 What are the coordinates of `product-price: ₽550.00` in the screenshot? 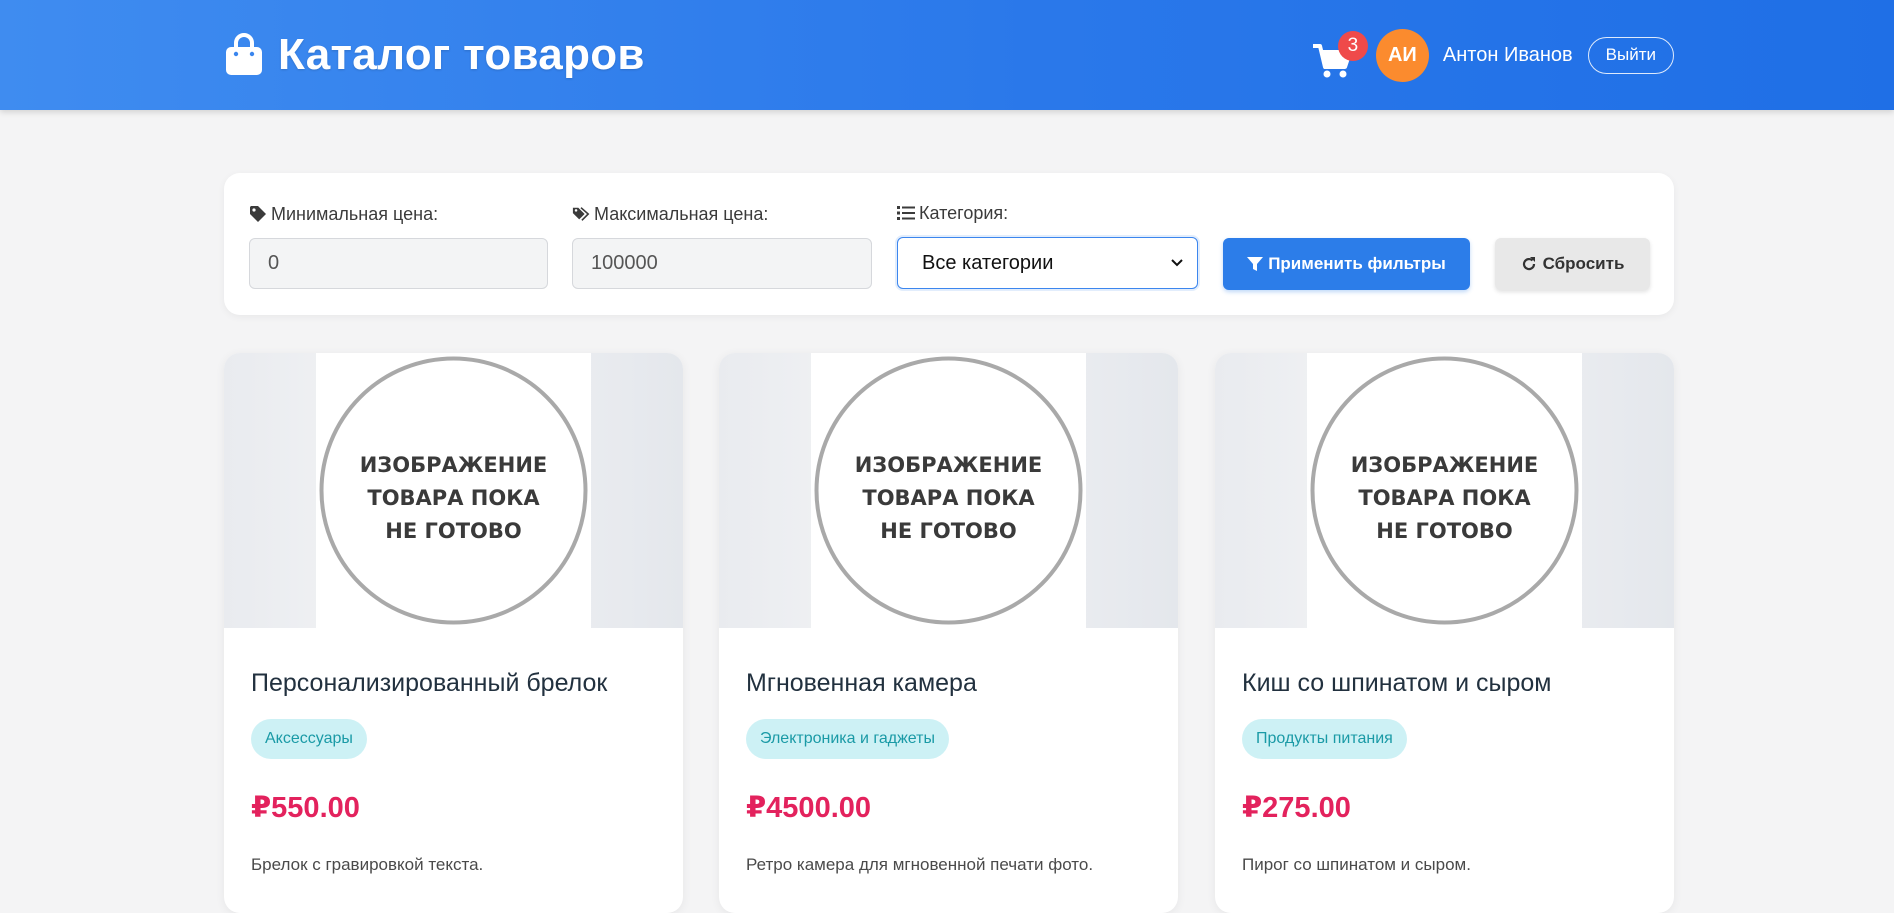 It's located at (305, 808).